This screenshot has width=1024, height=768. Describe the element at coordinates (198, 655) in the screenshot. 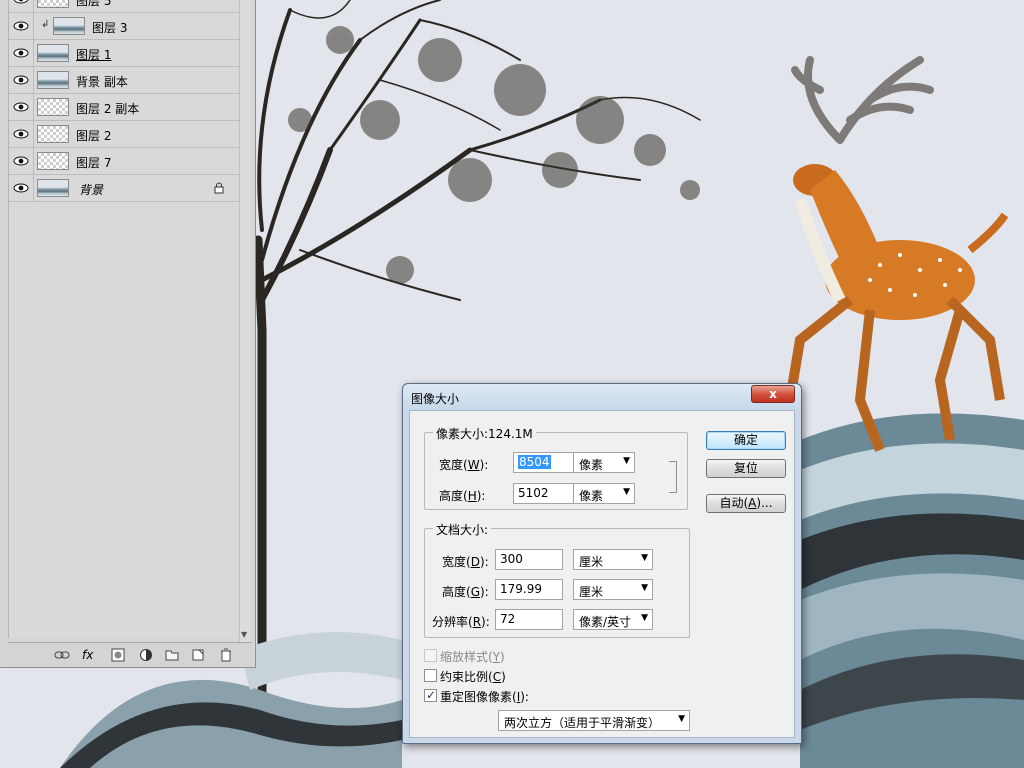

I see `new-layer-icon` at that location.